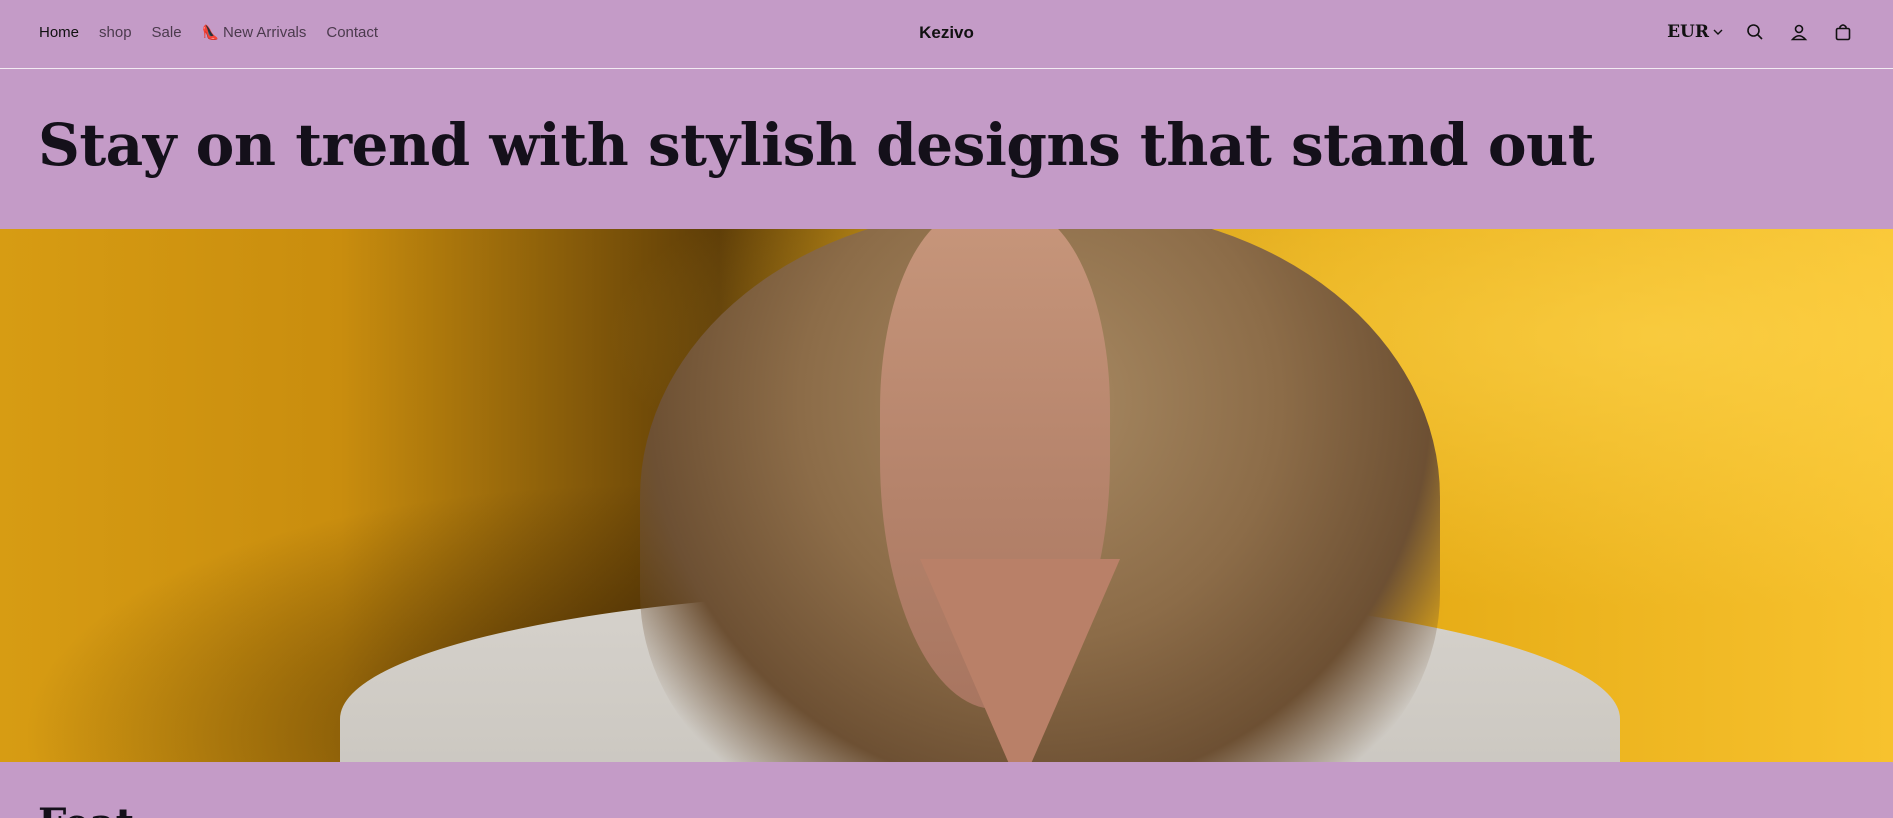 The height and width of the screenshot is (818, 1893). I want to click on search-button, so click(1755, 32).